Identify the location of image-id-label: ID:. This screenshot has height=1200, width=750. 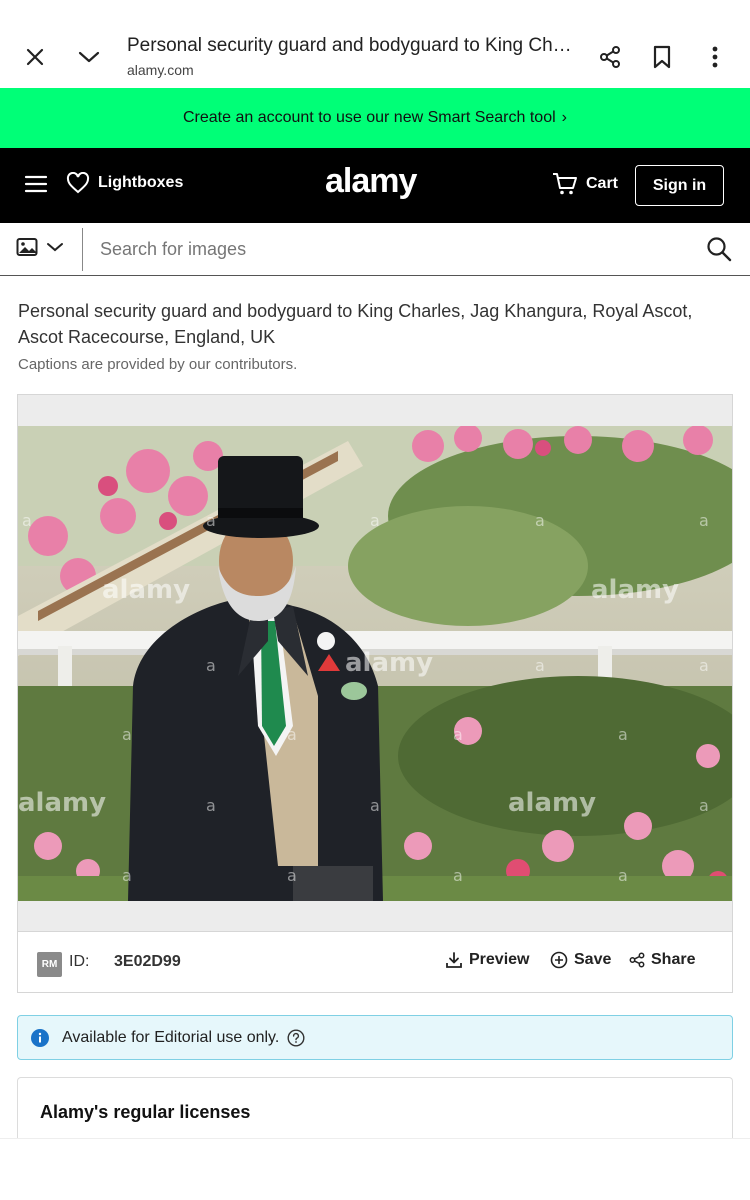
(79, 961).